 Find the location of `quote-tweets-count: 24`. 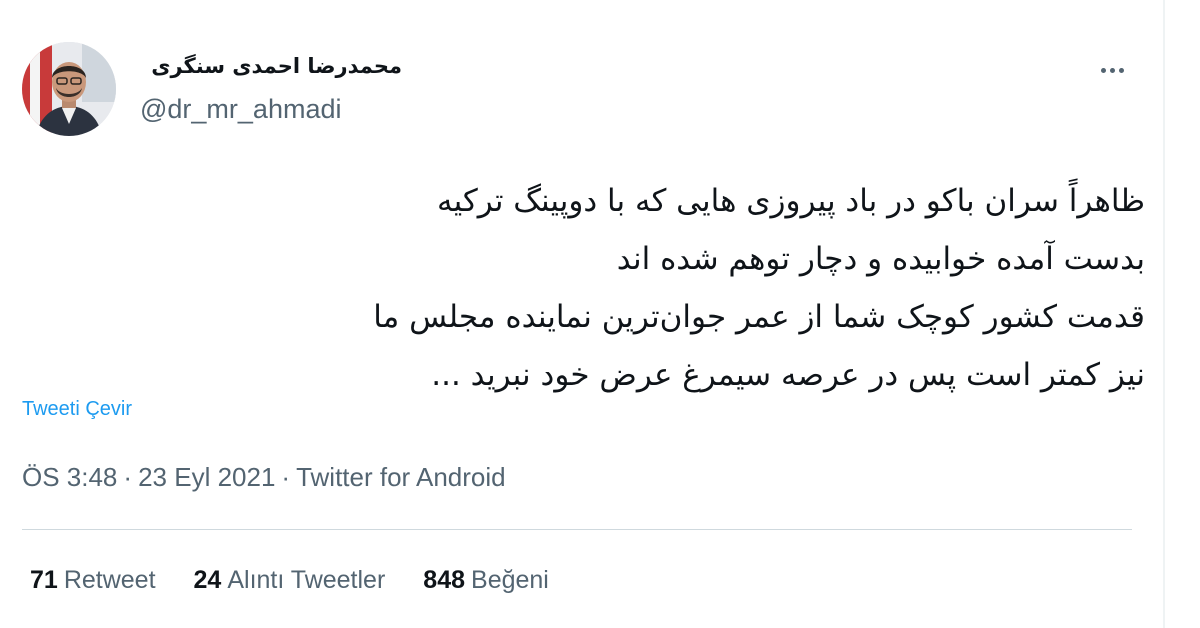

quote-tweets-count: 24 is located at coordinates (207, 580).